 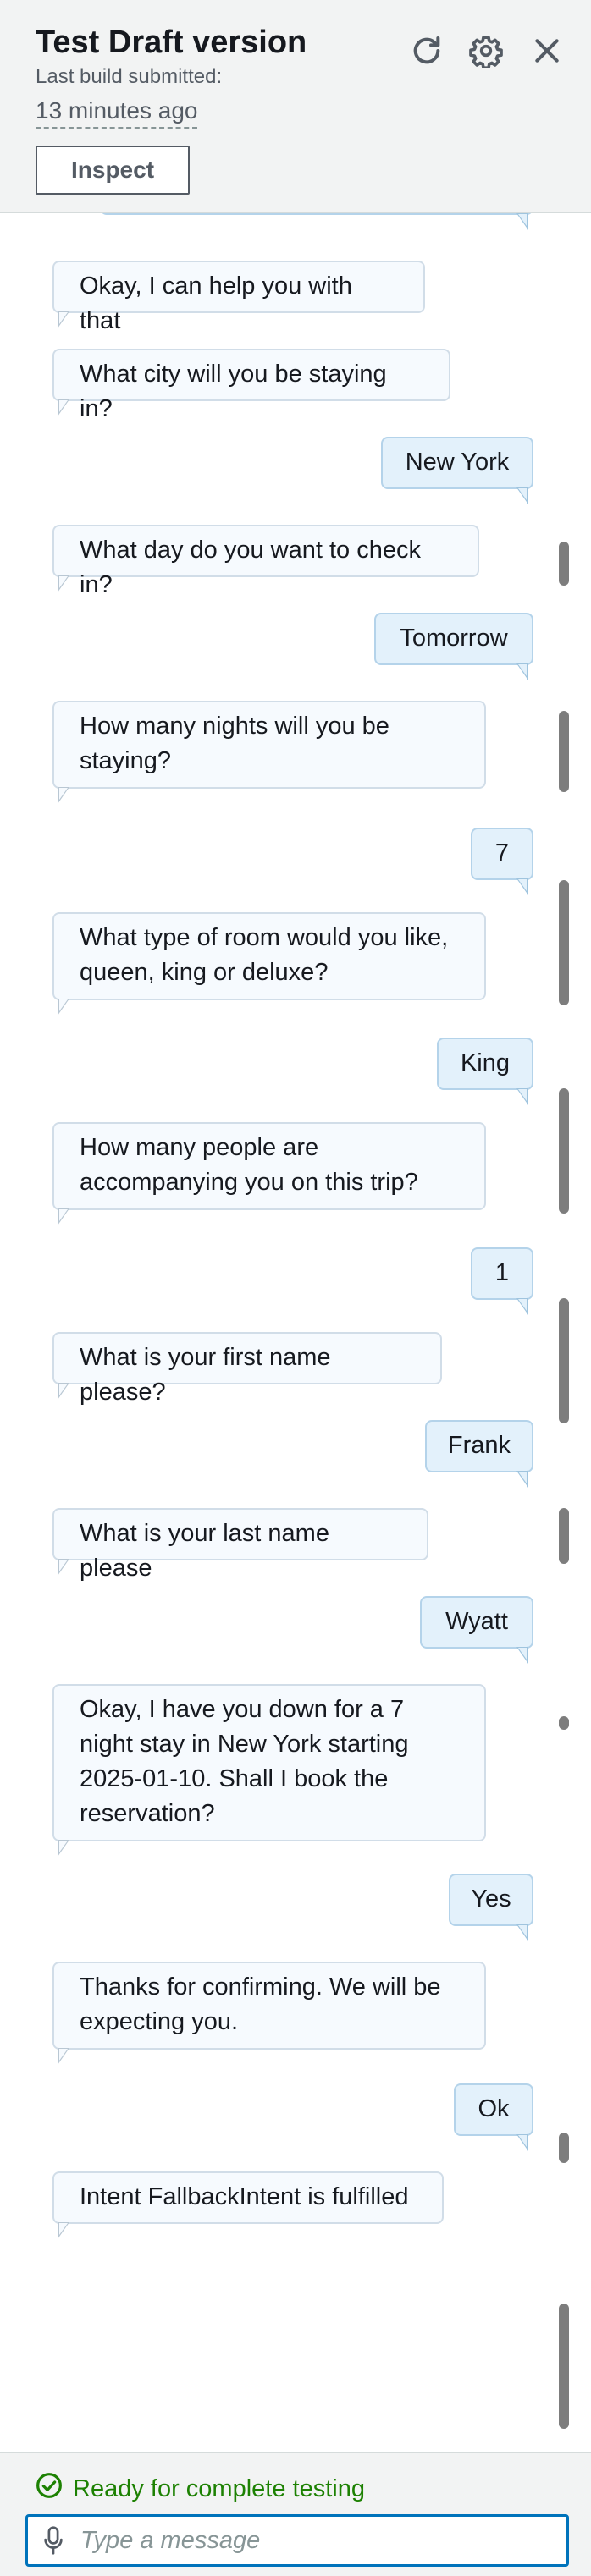 What do you see at coordinates (547, 50) in the screenshot?
I see `close-icon` at bounding box center [547, 50].